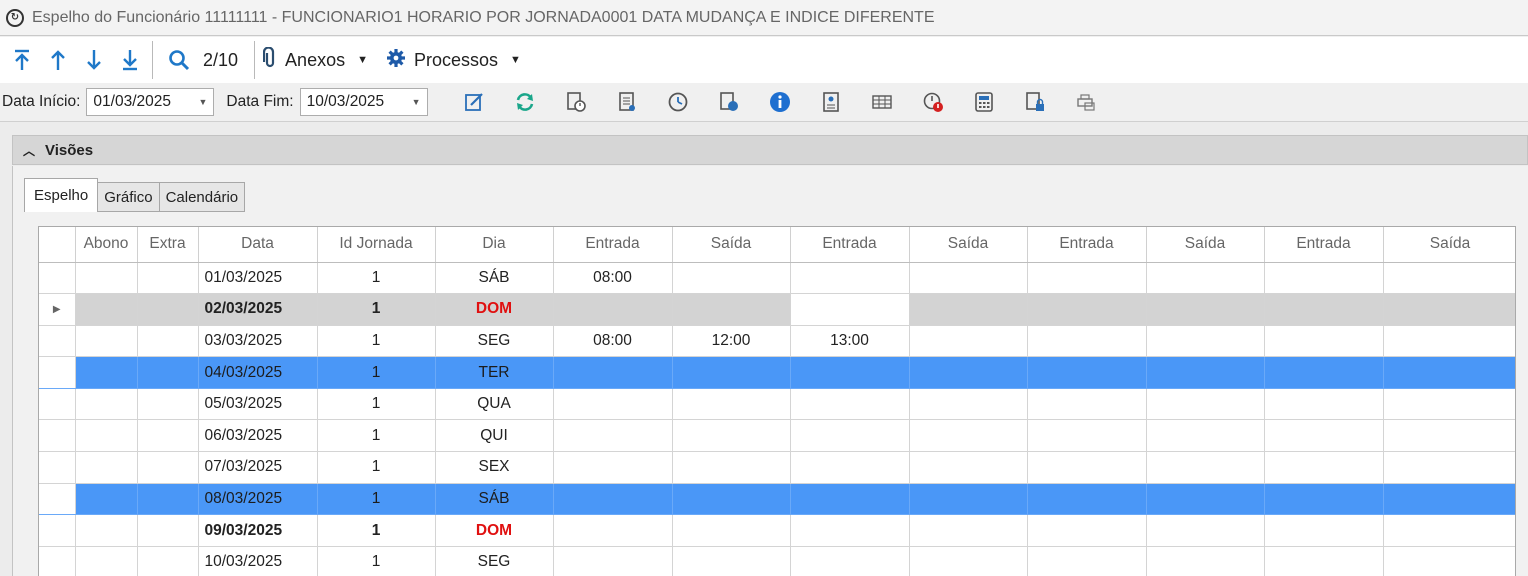 The image size is (1528, 576). What do you see at coordinates (168, 245) in the screenshot?
I see `column-header-extra: Extra` at bounding box center [168, 245].